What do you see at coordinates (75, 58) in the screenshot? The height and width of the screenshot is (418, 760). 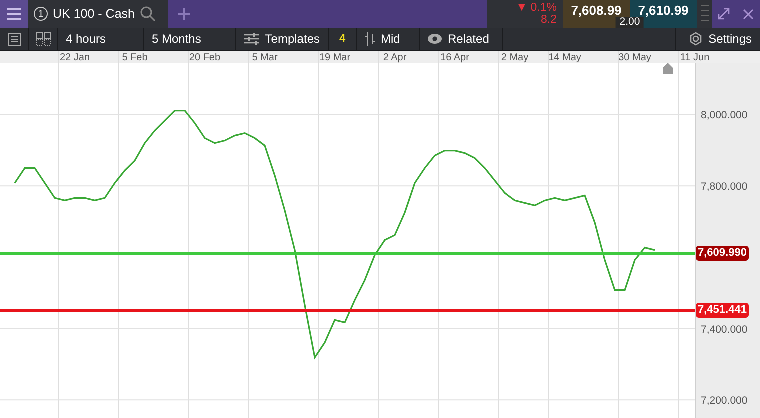 I see `date-label: 22 Jan` at bounding box center [75, 58].